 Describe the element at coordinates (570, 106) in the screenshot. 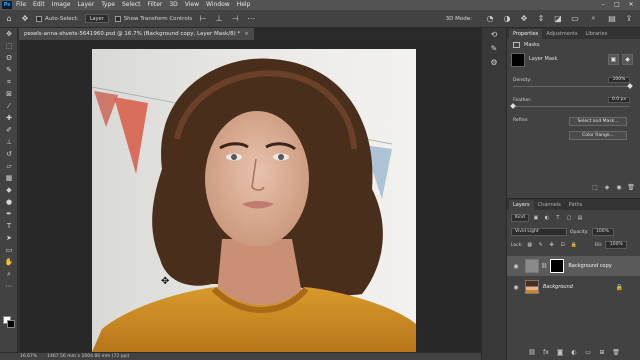

I see `feather-slider` at that location.